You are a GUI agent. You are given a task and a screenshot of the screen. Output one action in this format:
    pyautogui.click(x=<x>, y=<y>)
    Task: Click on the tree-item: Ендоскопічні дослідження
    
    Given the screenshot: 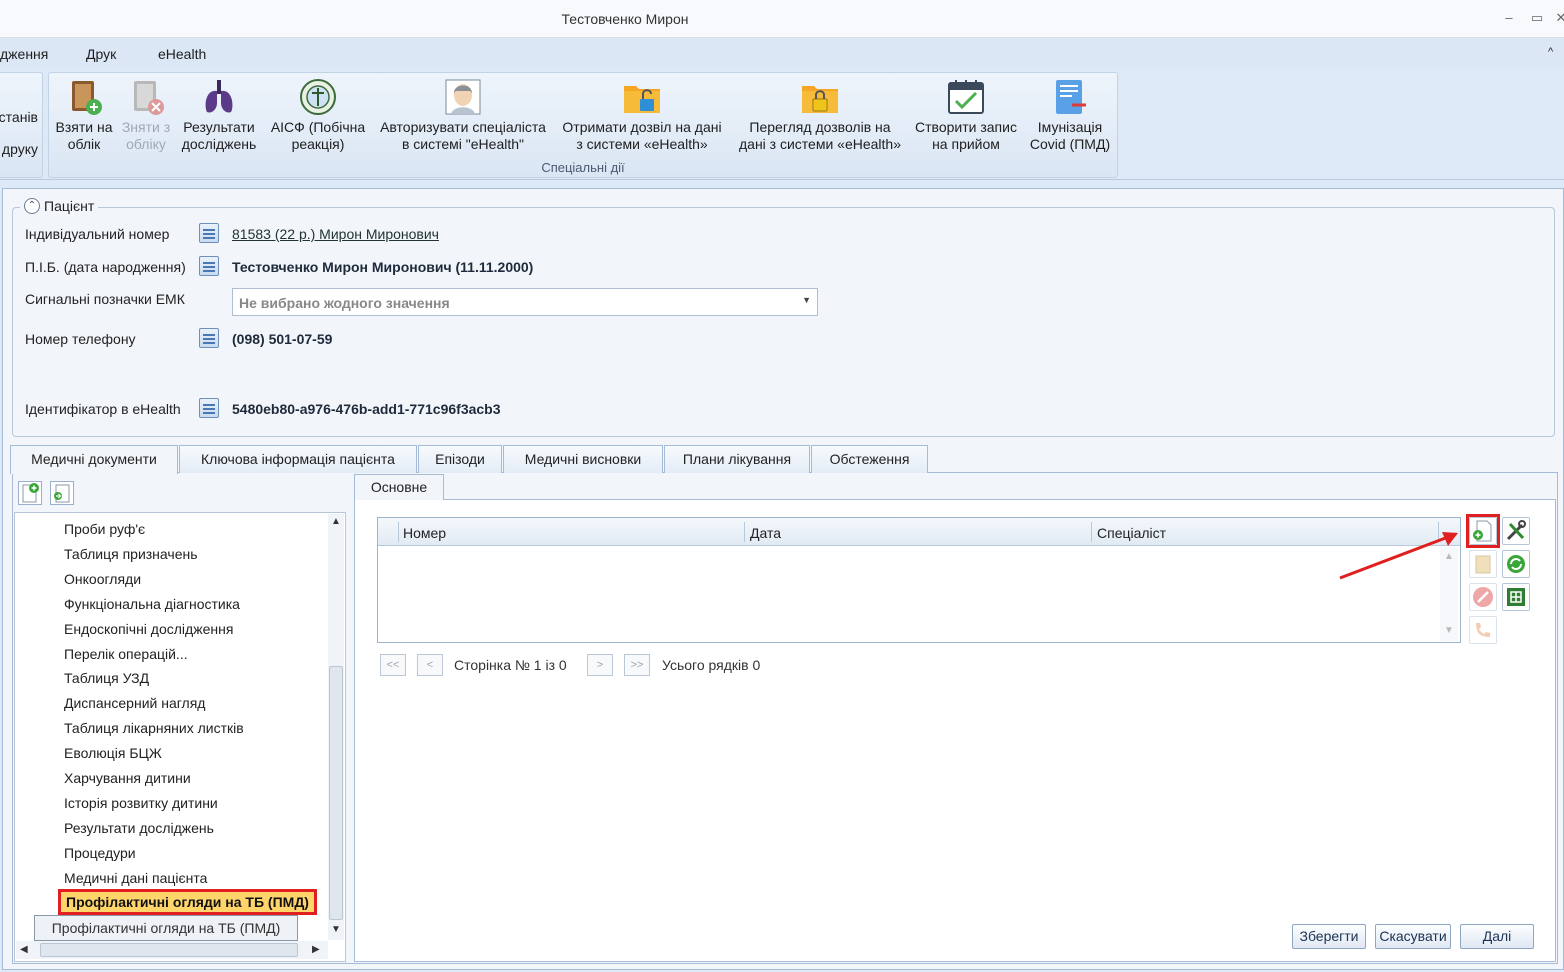 What is the action you would take?
    pyautogui.click(x=148, y=629)
    